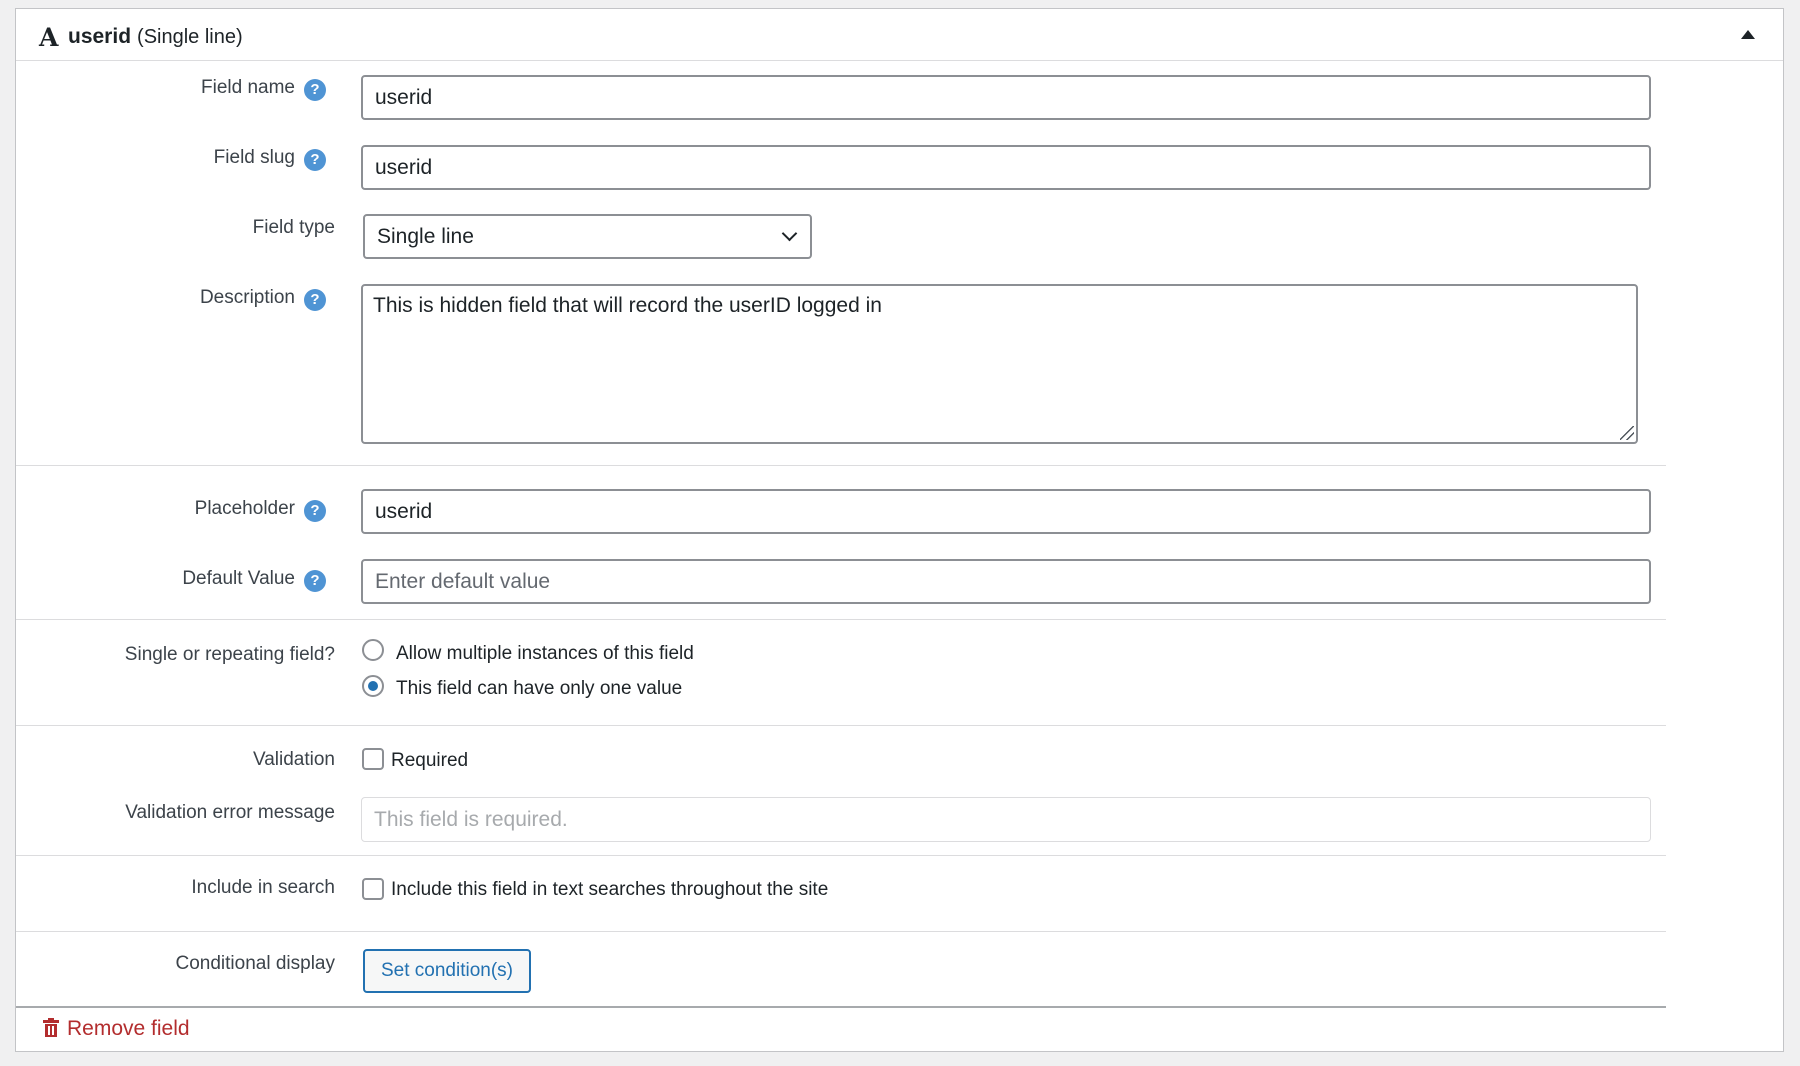 Image resolution: width=1800 pixels, height=1066 pixels. What do you see at coordinates (373, 759) in the screenshot?
I see `required-checkbox` at bounding box center [373, 759].